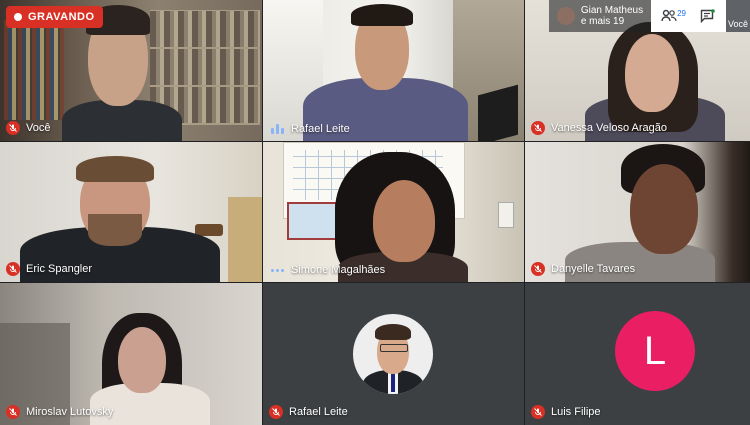 This screenshot has width=750, height=425. Describe the element at coordinates (28, 128) in the screenshot. I see `participant-name-label: Você` at that location.